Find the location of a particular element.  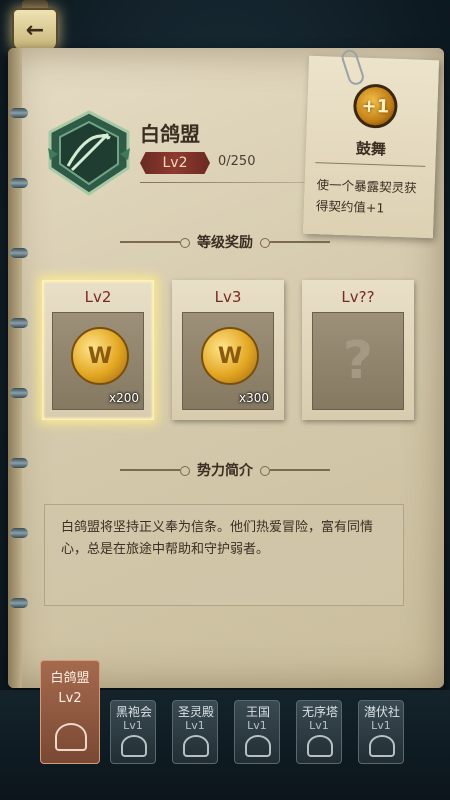

level-rewards-header: 等级奖励 is located at coordinates (225, 242).